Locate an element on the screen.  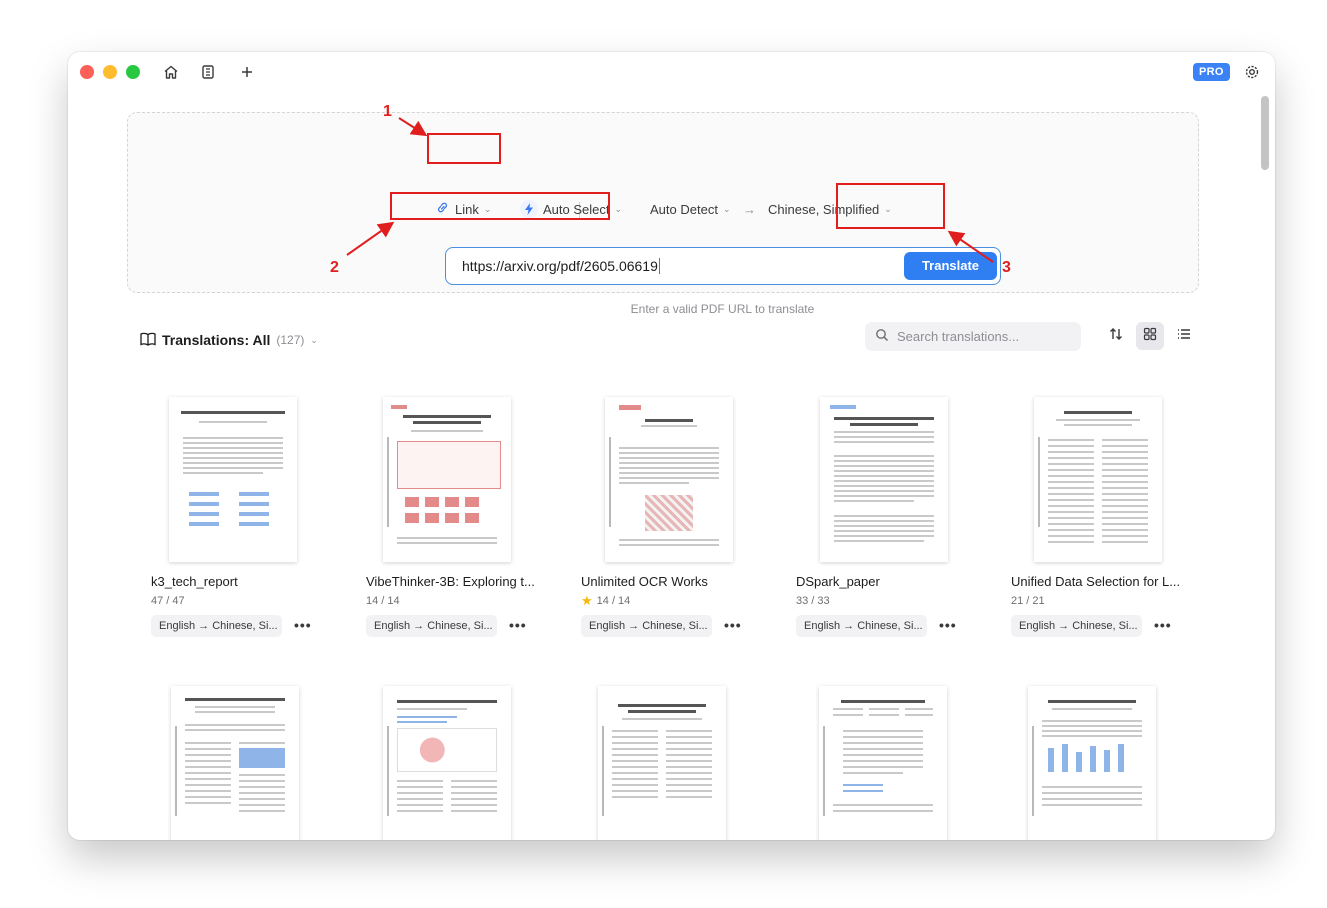
list-view-button is located at coordinates (1184, 336).